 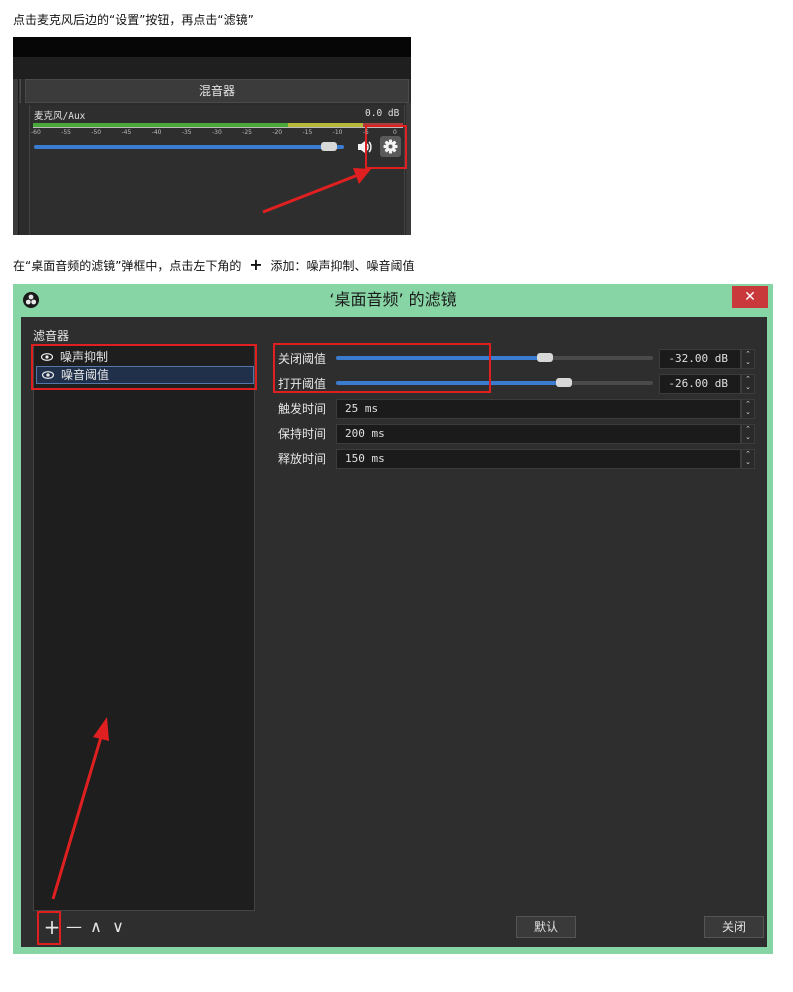 I want to click on open-threshold-slider-handle, so click(x=564, y=382).